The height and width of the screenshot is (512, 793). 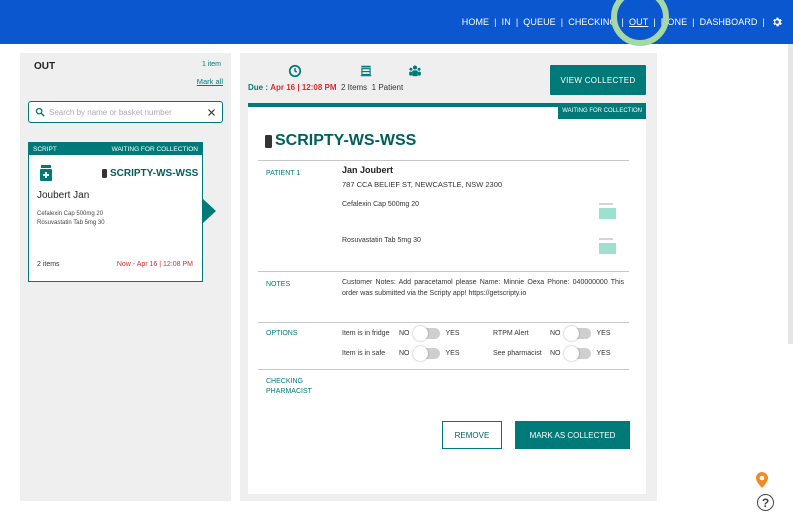 What do you see at coordinates (426, 333) in the screenshot?
I see `fridge-toggle` at bounding box center [426, 333].